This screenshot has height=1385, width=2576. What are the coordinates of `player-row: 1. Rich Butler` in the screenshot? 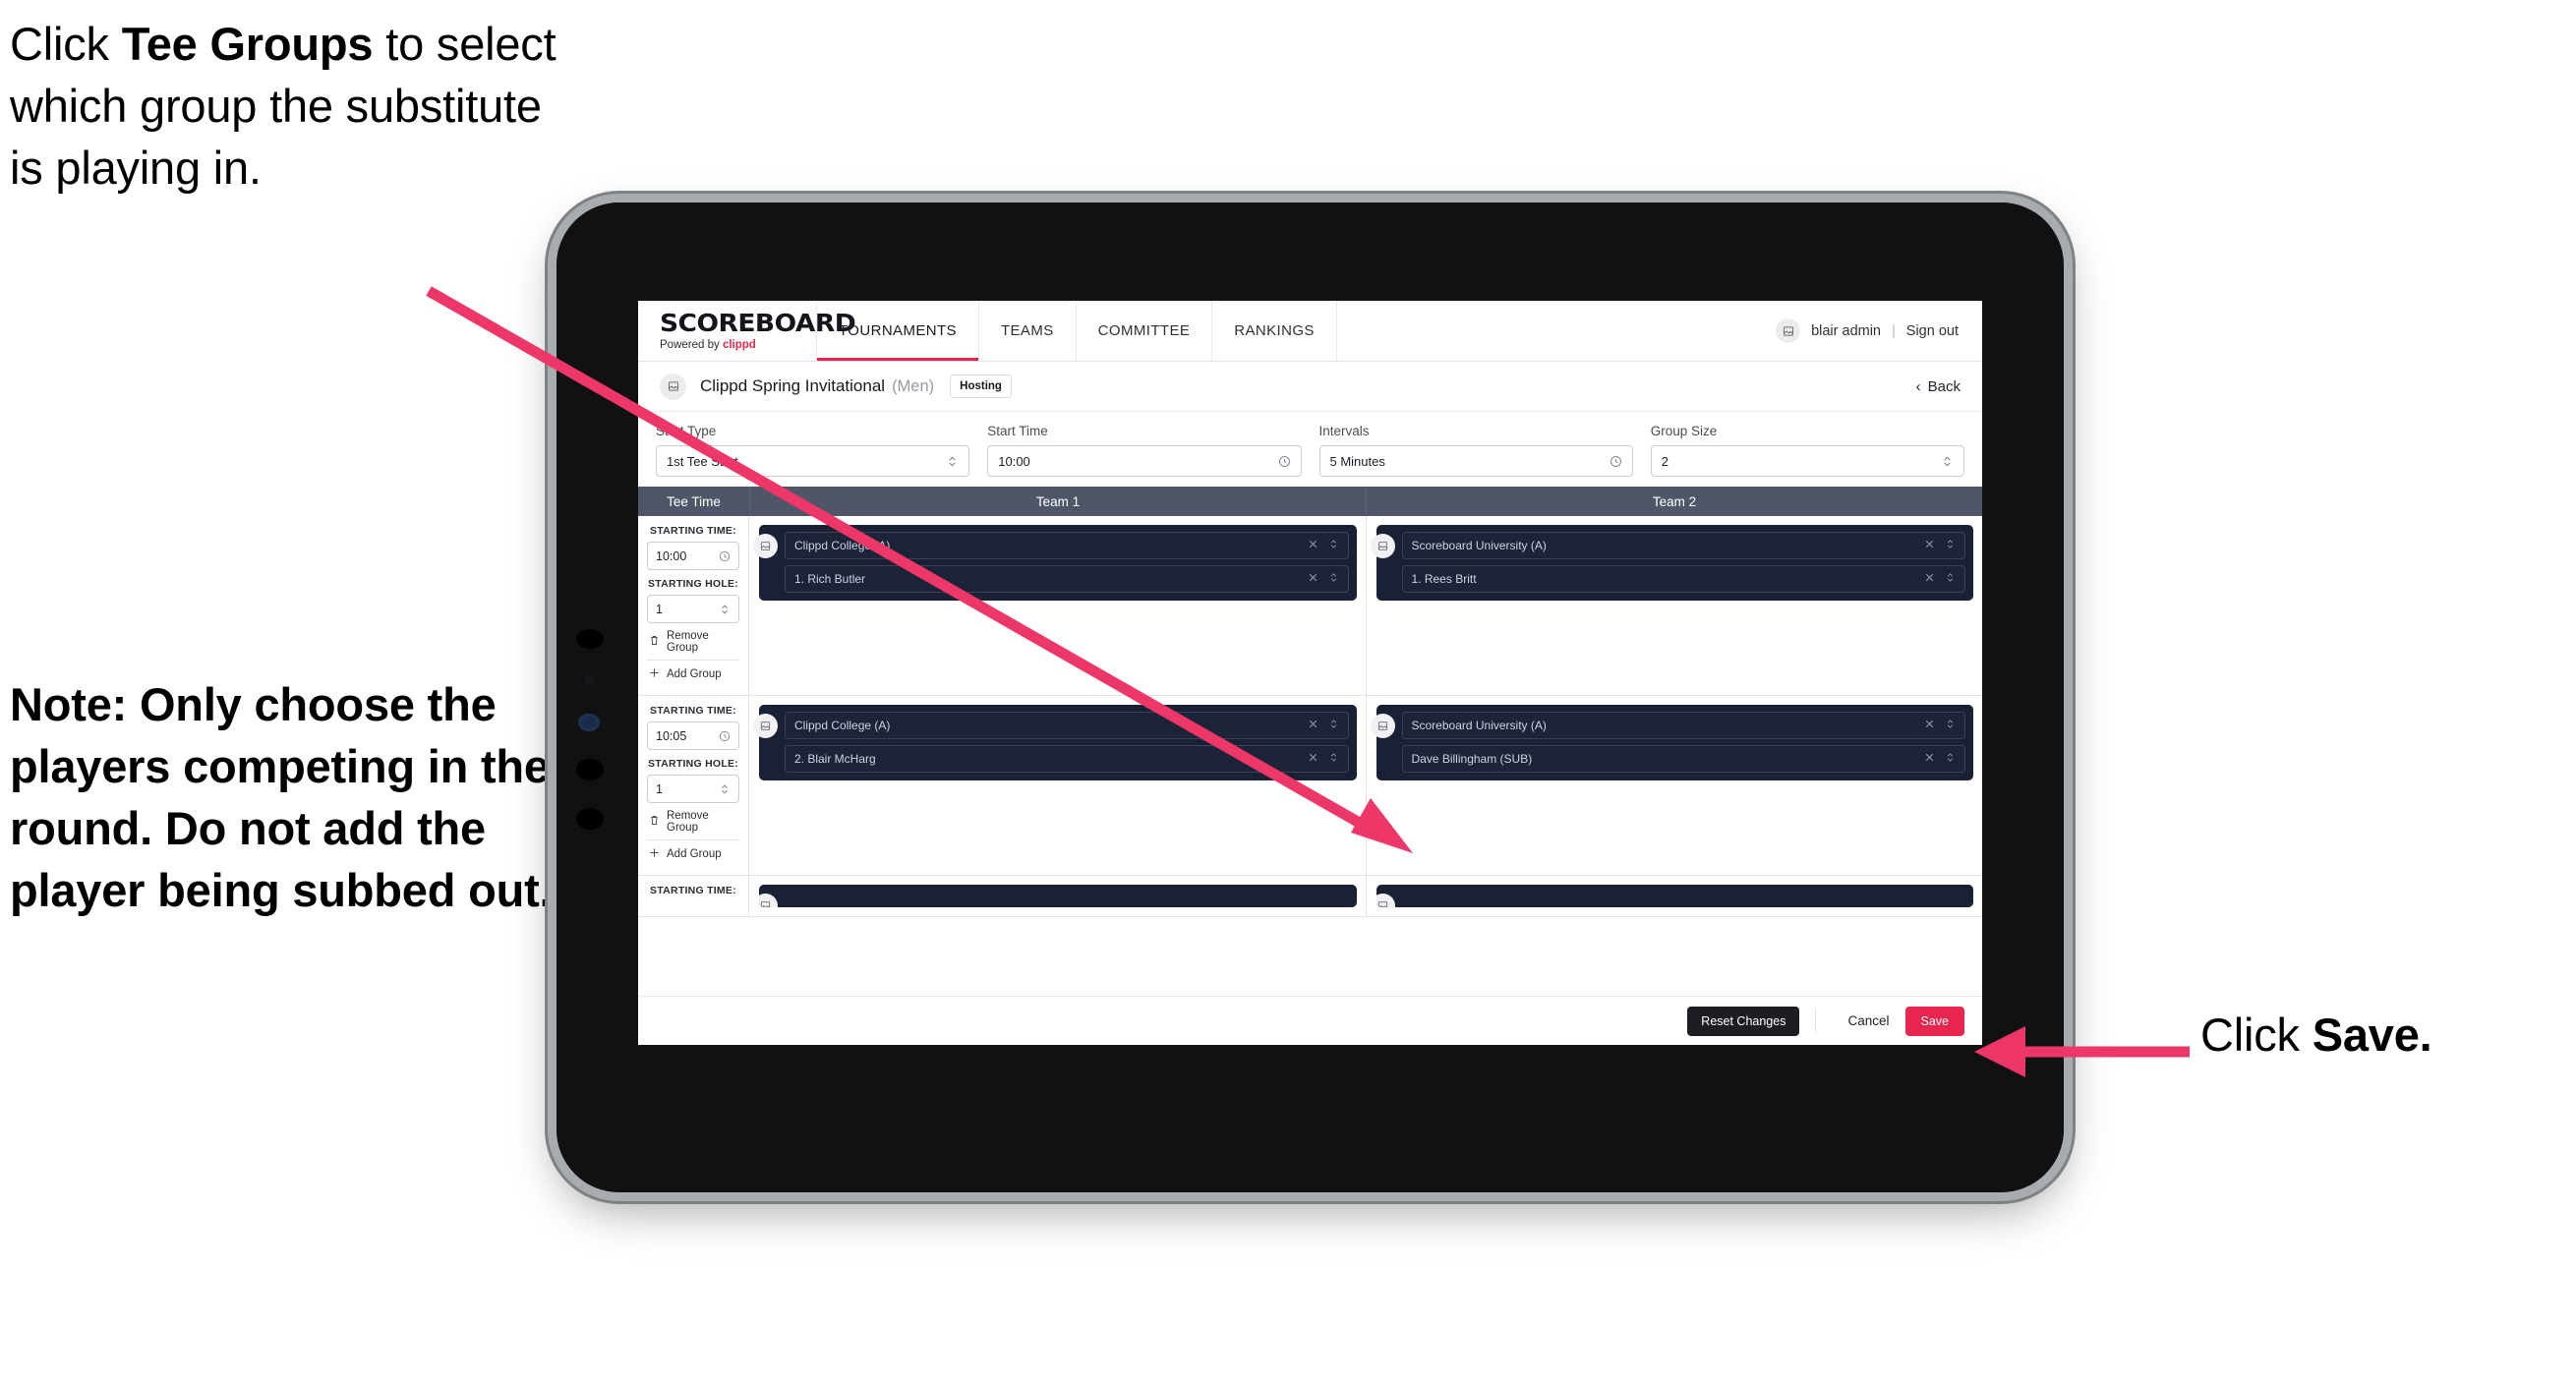 It's located at (1067, 579).